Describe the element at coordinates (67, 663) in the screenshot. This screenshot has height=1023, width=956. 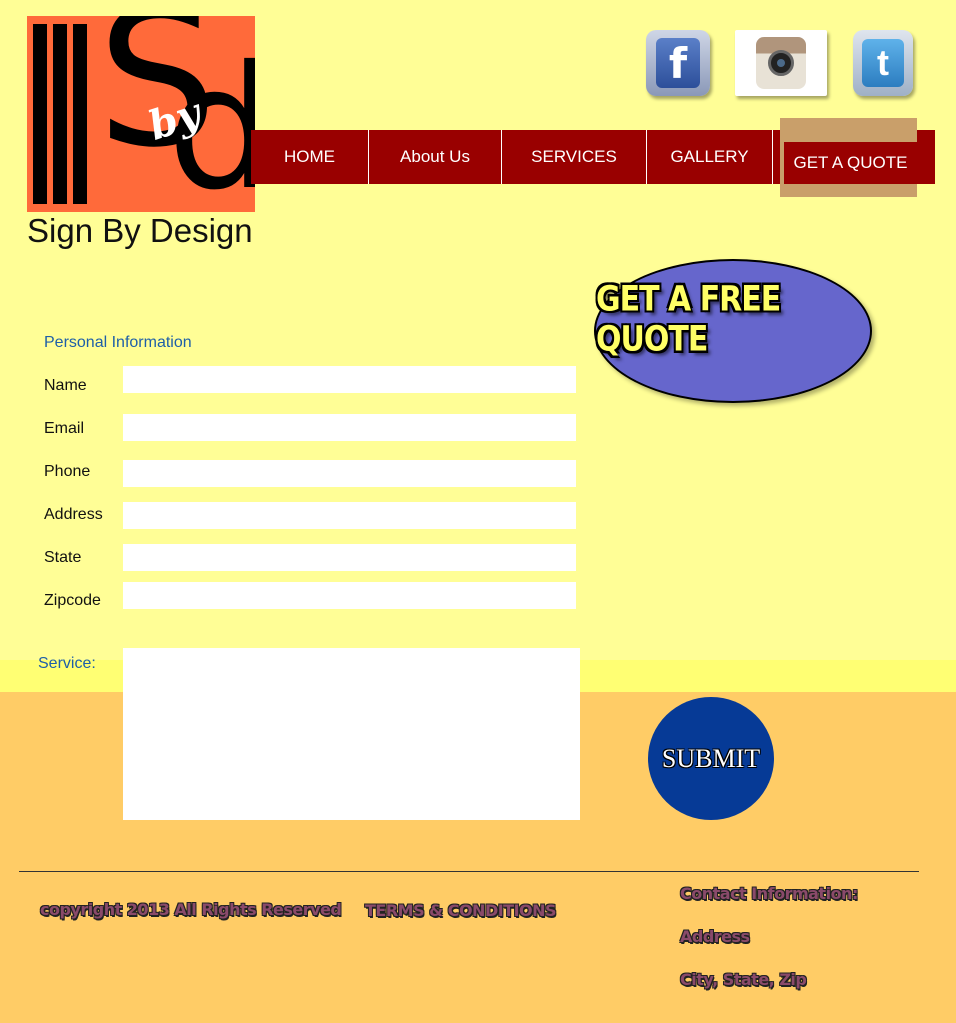
I see `service-label: Service:` at that location.